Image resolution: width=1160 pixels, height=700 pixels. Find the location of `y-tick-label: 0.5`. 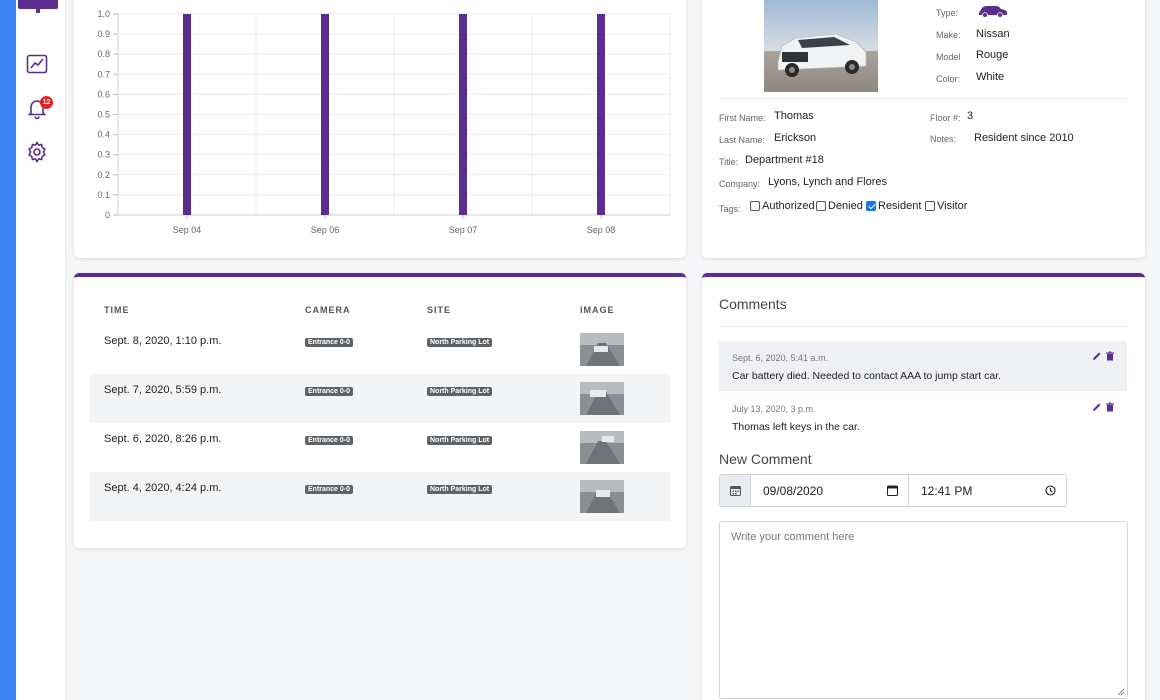

y-tick-label: 0.5 is located at coordinates (103, 115).